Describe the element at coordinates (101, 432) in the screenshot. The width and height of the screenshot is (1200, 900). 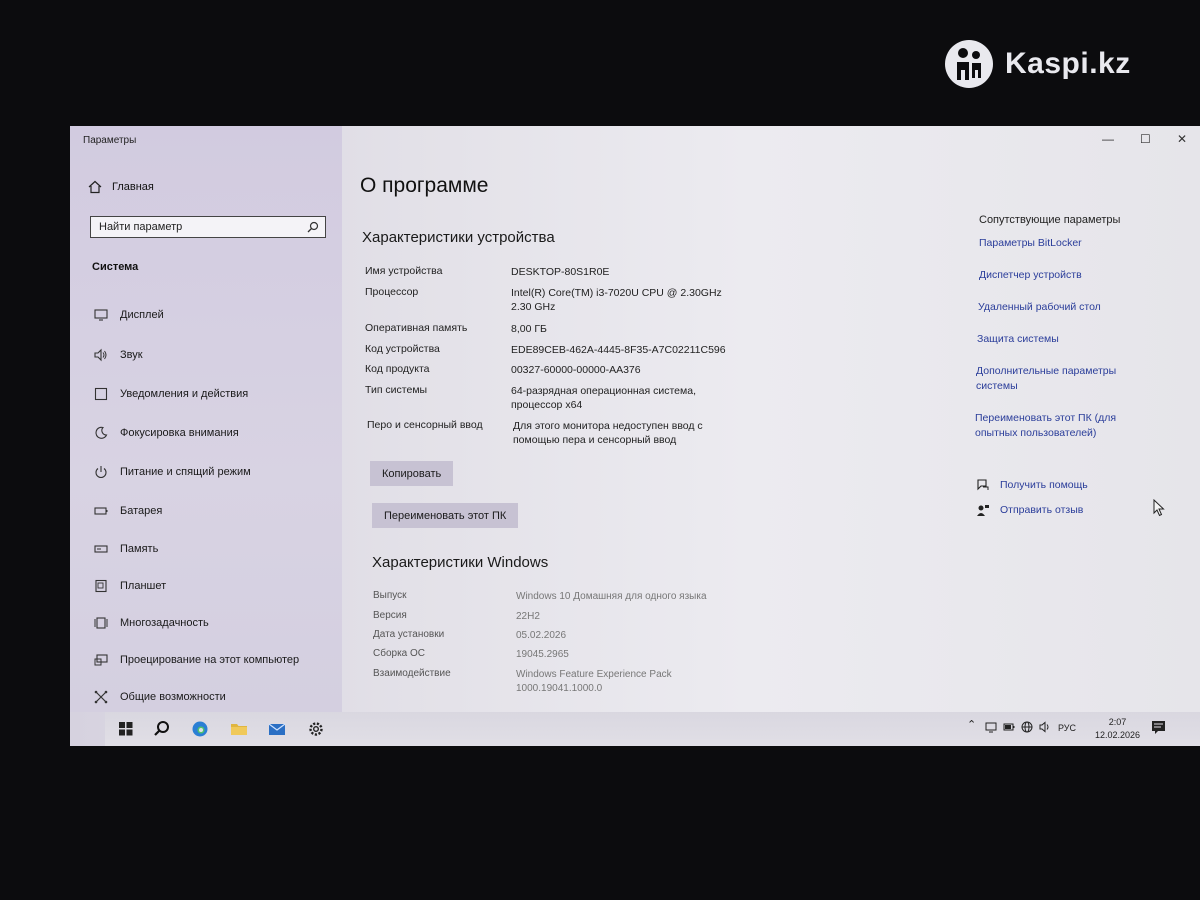
I see `focus-assist-icon` at that location.